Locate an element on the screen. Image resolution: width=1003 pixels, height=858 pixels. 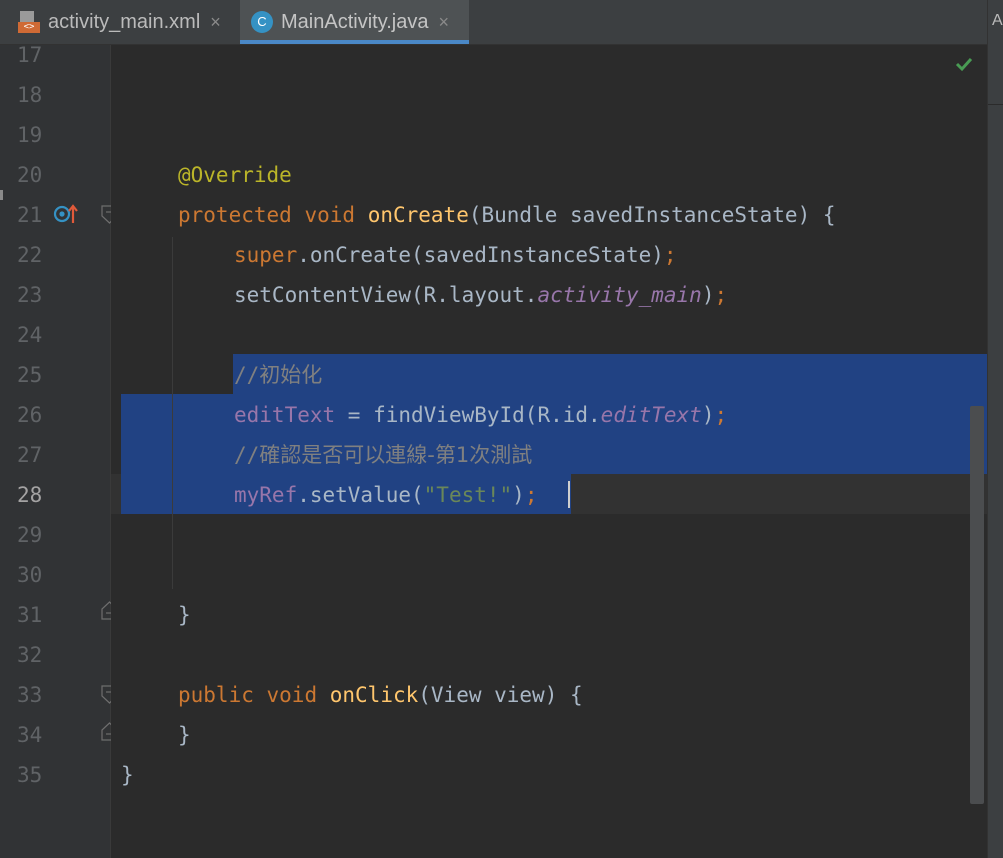
text-cursor is located at coordinates (569, 494).